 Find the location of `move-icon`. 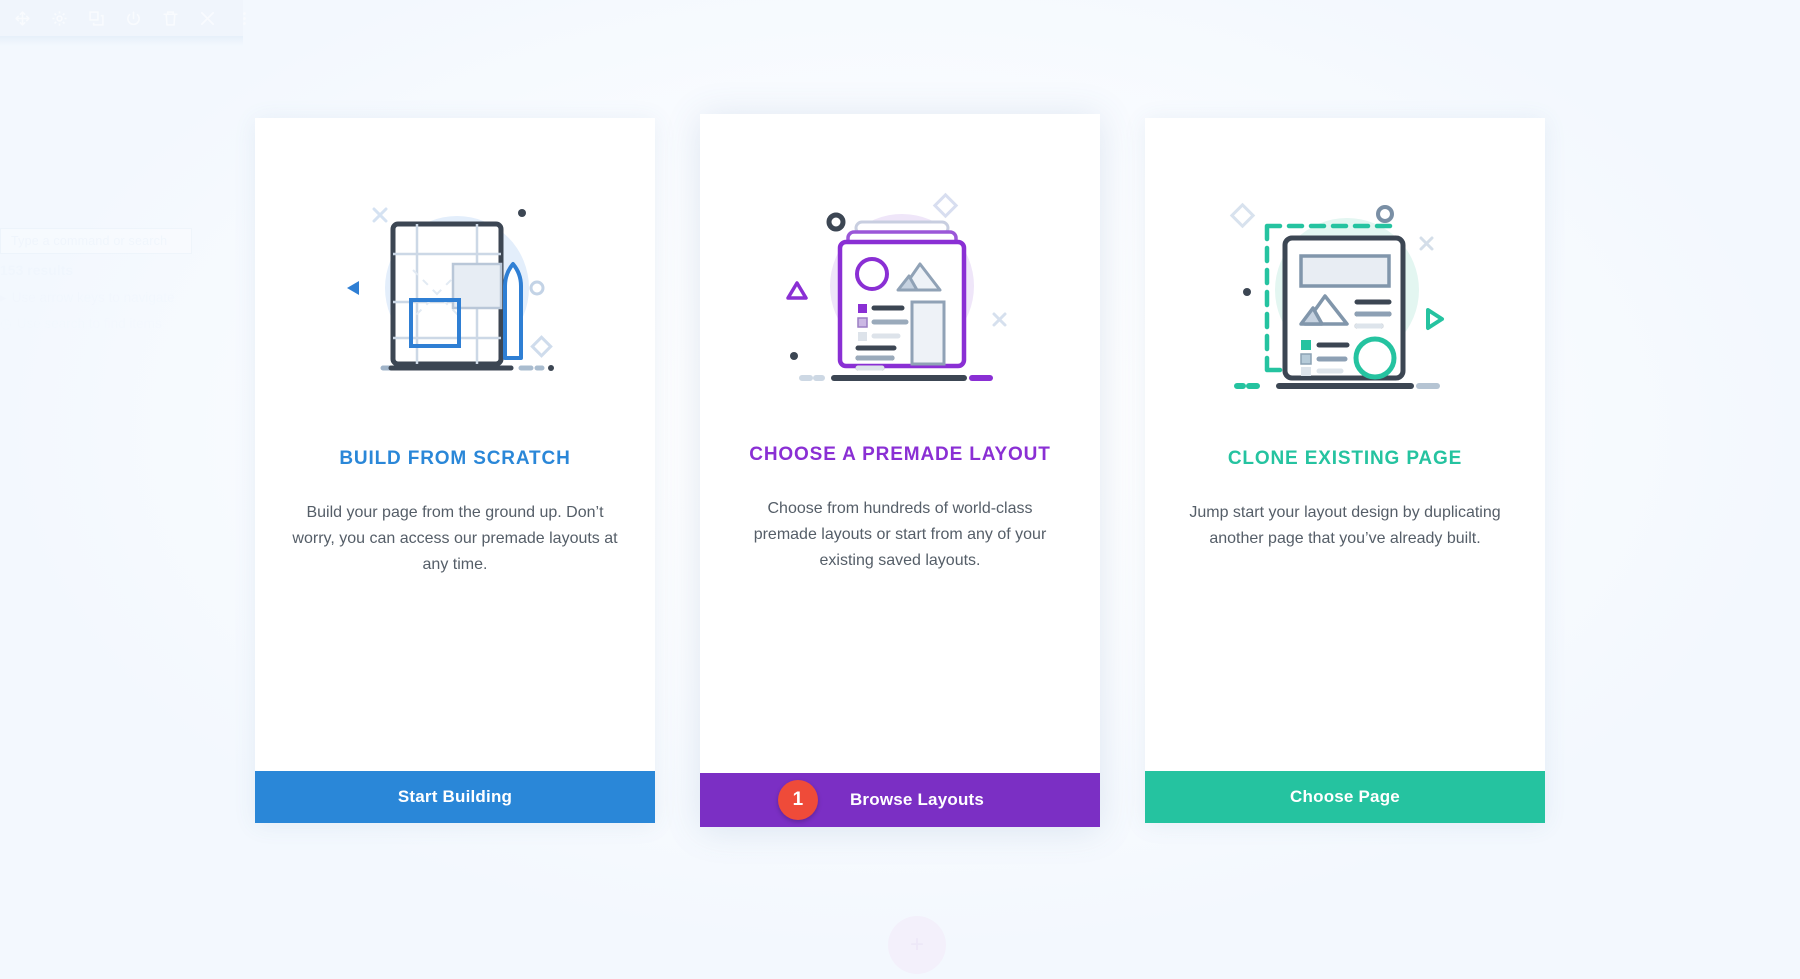

move-icon is located at coordinates (22, 18).